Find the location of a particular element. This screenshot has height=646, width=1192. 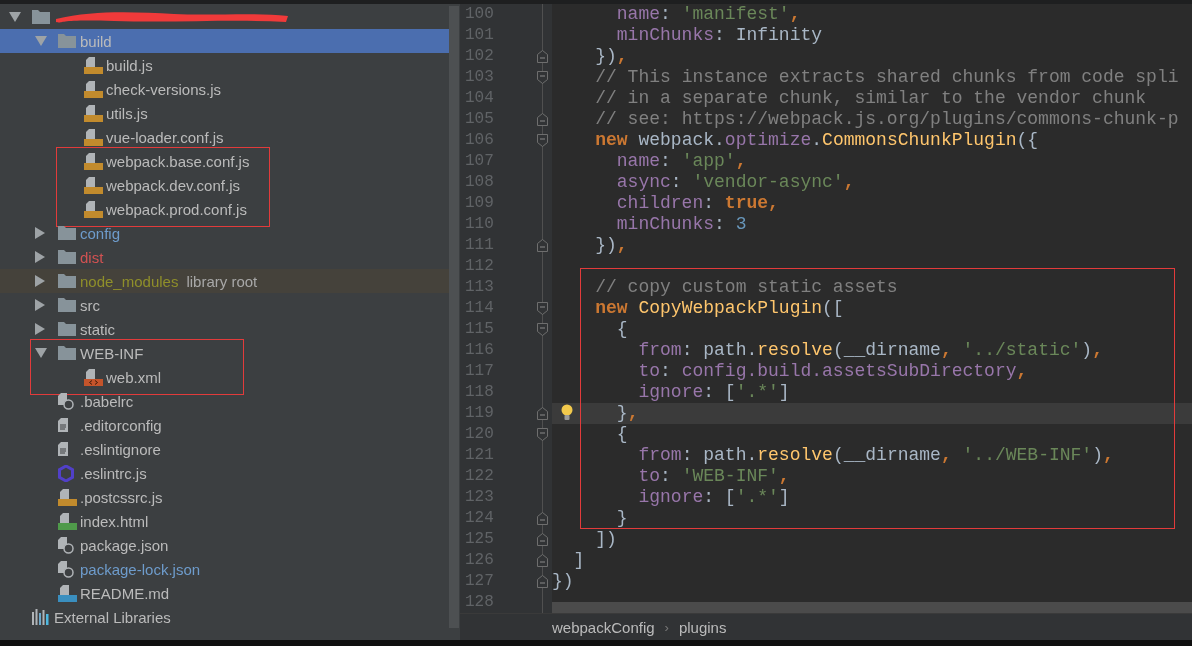

folder-name: src is located at coordinates (90, 305).